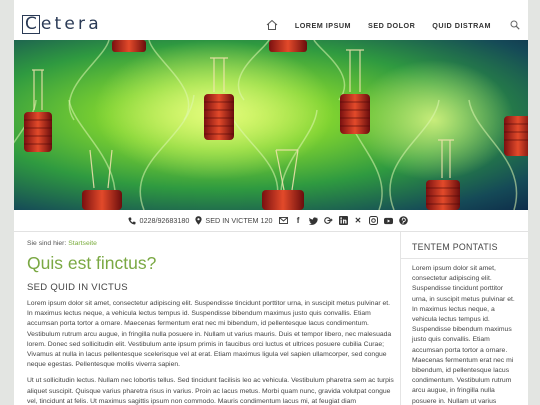 The image size is (540, 405). What do you see at coordinates (358, 220) in the screenshot?
I see `xing-icon: ✕` at bounding box center [358, 220].